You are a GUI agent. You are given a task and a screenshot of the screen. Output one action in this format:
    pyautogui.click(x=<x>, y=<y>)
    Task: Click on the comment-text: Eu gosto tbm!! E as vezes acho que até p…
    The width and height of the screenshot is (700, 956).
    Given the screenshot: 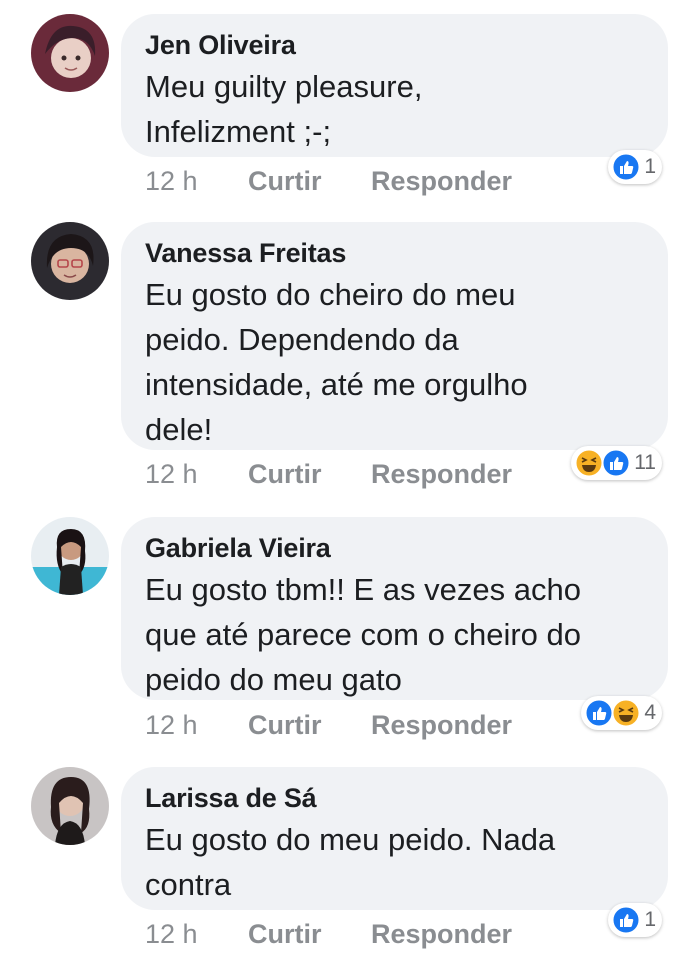 What is the action you would take?
    pyautogui.click(x=363, y=634)
    